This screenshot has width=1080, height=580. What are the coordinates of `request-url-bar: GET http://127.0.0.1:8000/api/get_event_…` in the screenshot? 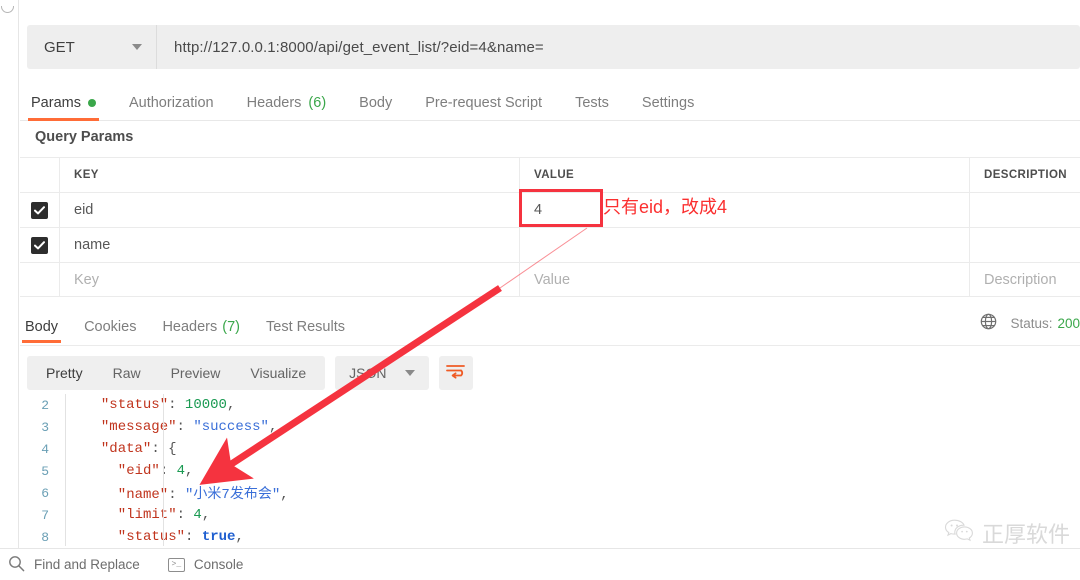 It's located at (553, 47).